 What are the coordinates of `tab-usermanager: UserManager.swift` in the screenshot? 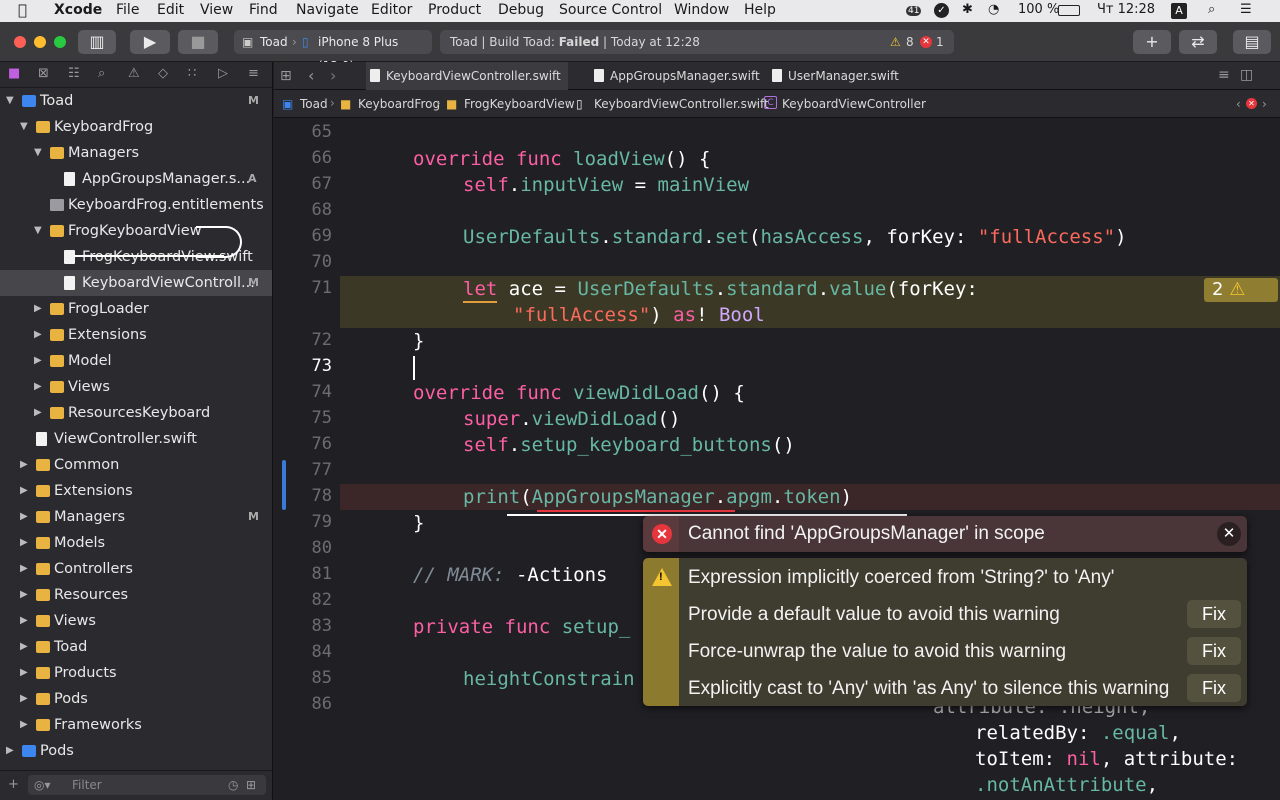 It's located at (843, 76).